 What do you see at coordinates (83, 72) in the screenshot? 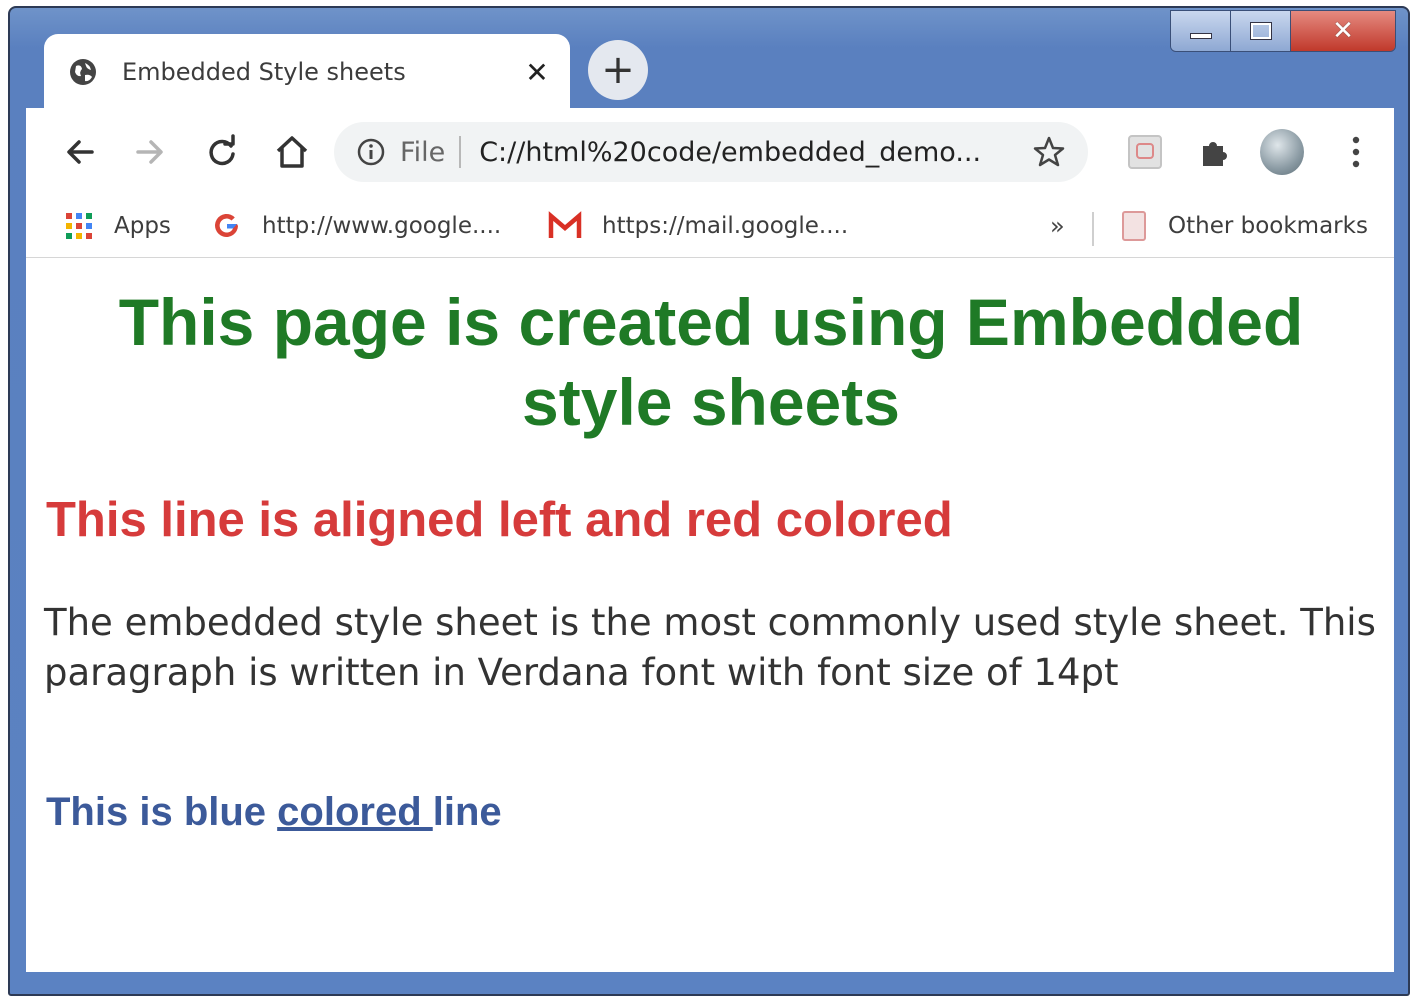
I see `globe-icon` at bounding box center [83, 72].